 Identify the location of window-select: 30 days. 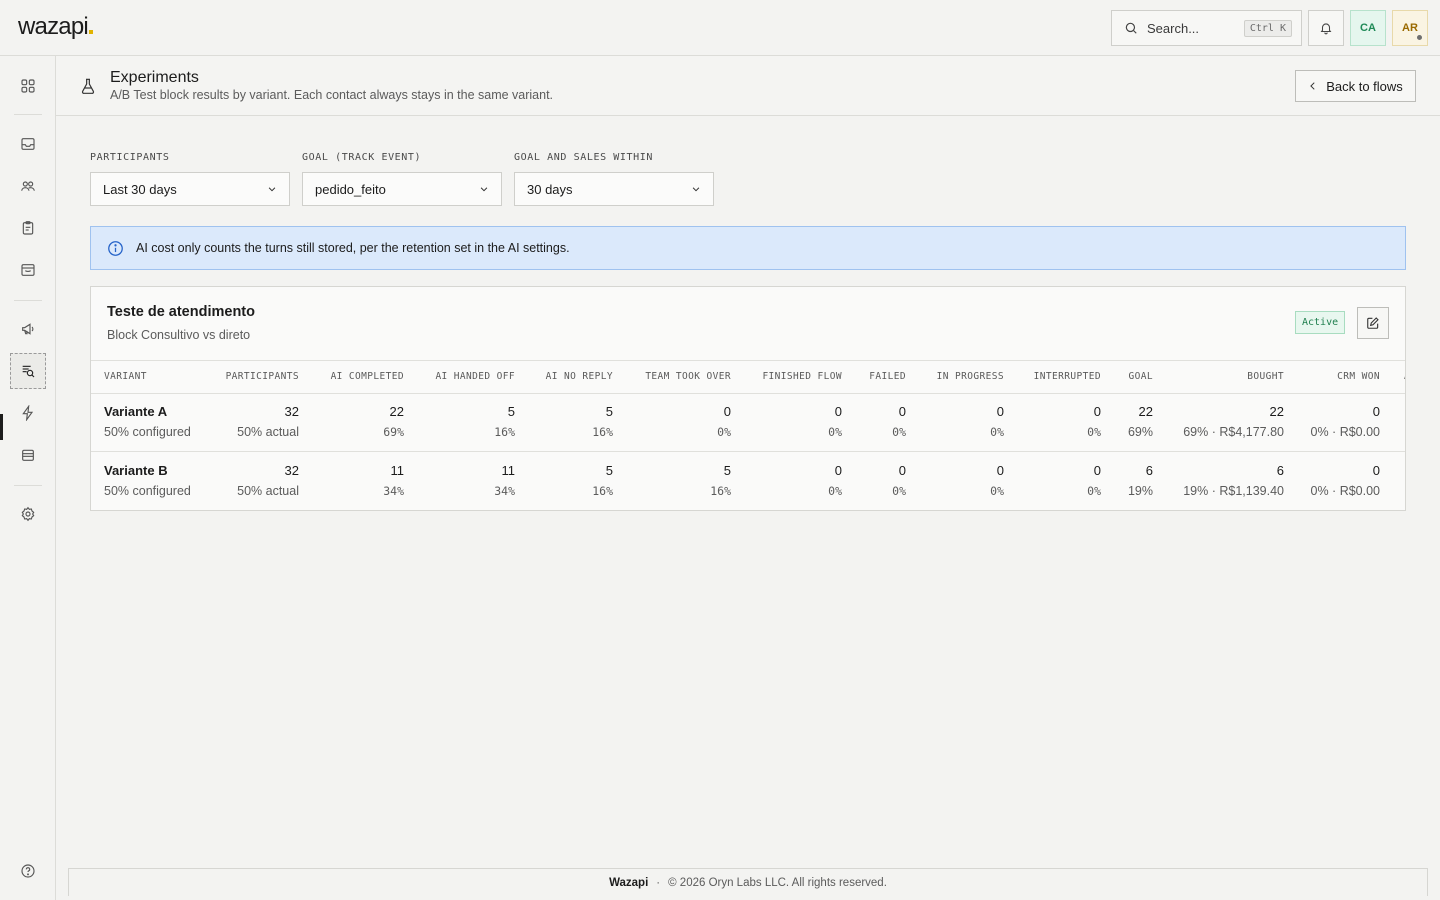
(614, 189).